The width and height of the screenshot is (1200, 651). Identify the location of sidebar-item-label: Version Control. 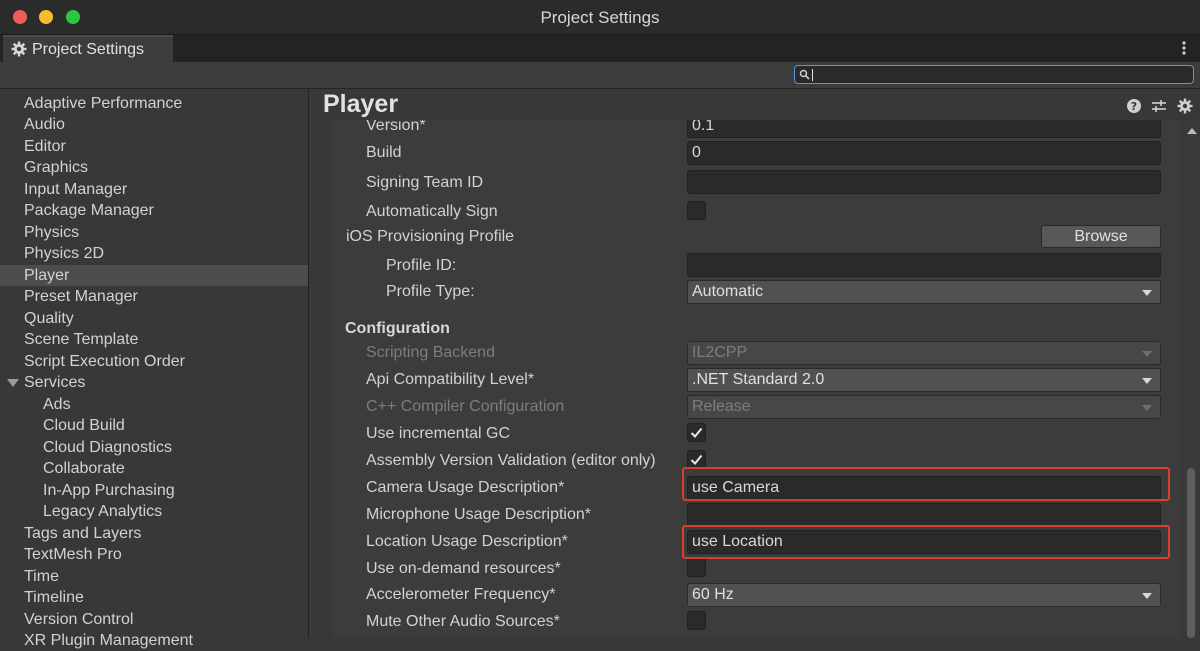
(79, 619).